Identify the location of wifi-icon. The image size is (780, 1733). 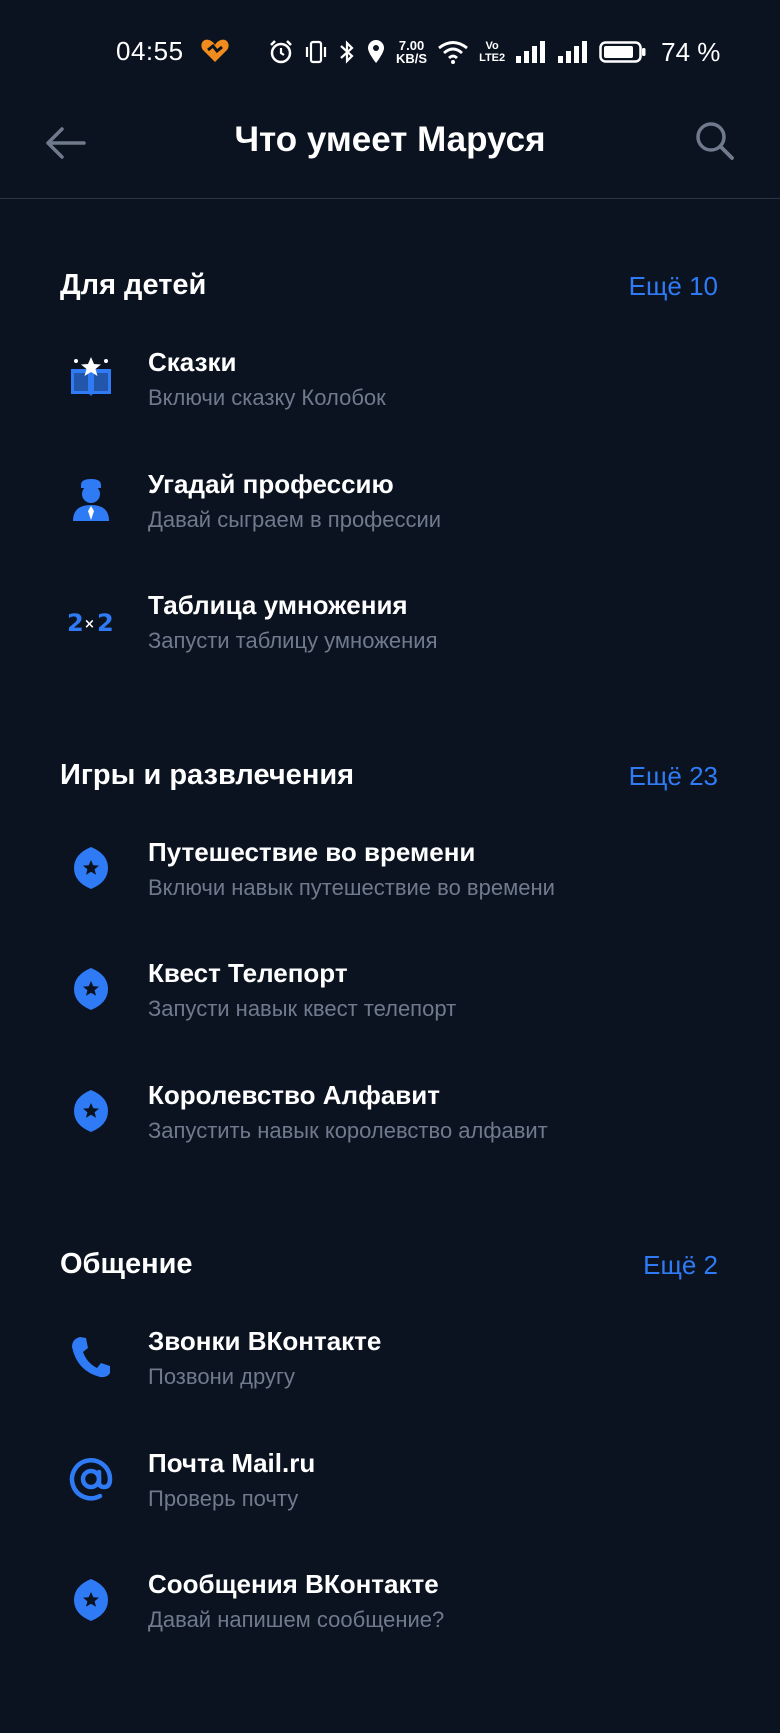
(453, 52).